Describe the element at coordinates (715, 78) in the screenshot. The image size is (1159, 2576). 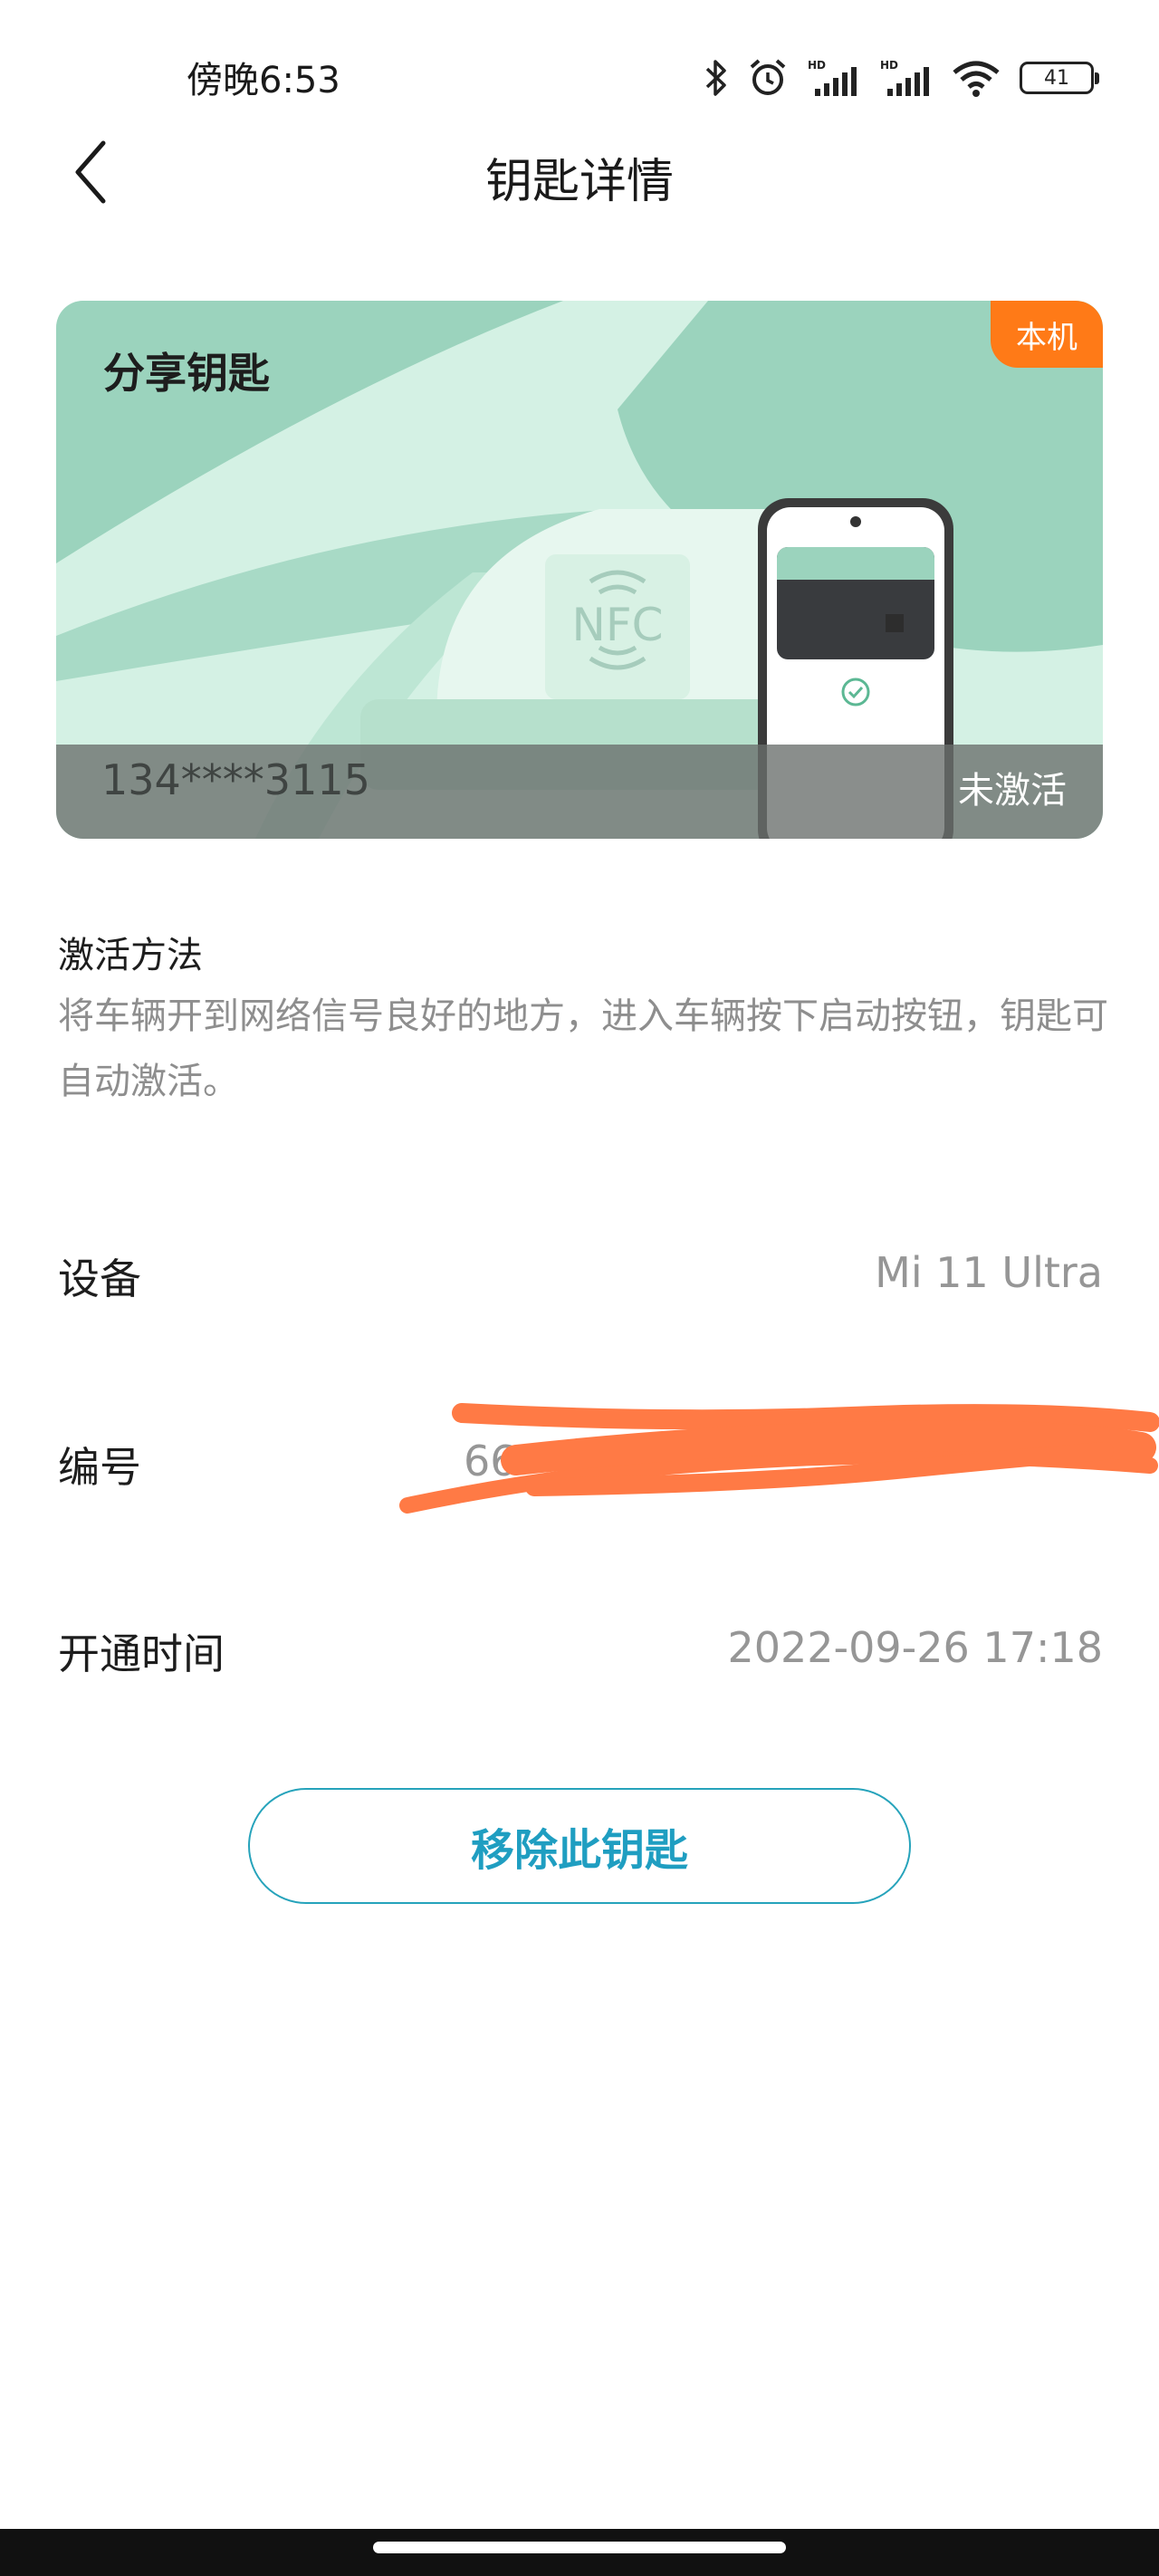
I see `bluetooth-icon` at that location.